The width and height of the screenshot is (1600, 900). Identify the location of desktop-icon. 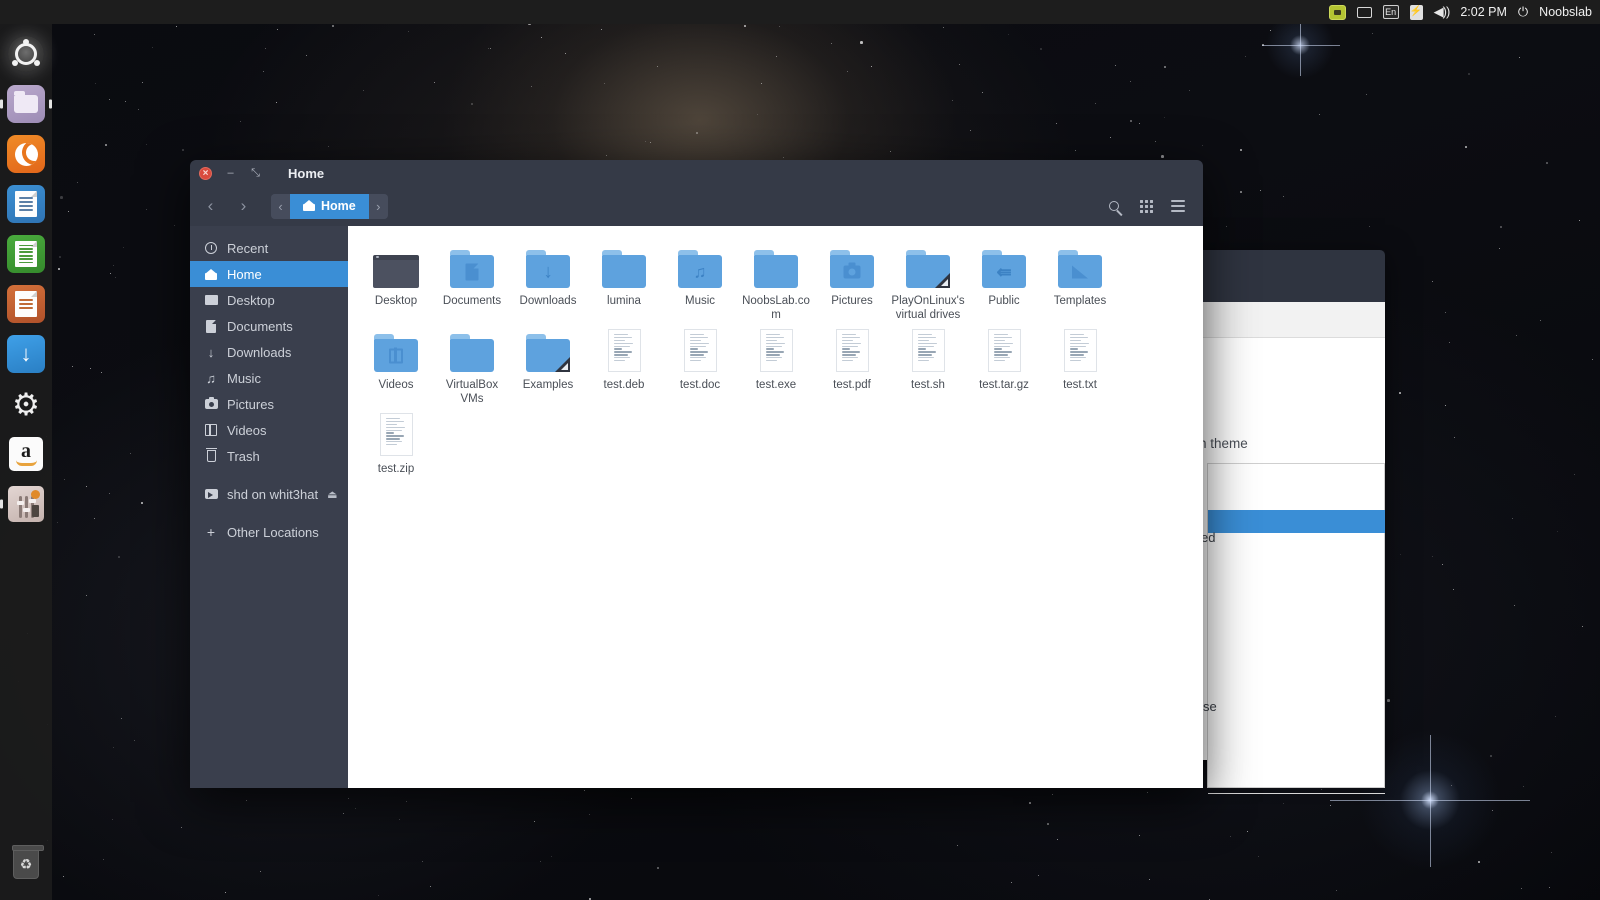
(211, 300).